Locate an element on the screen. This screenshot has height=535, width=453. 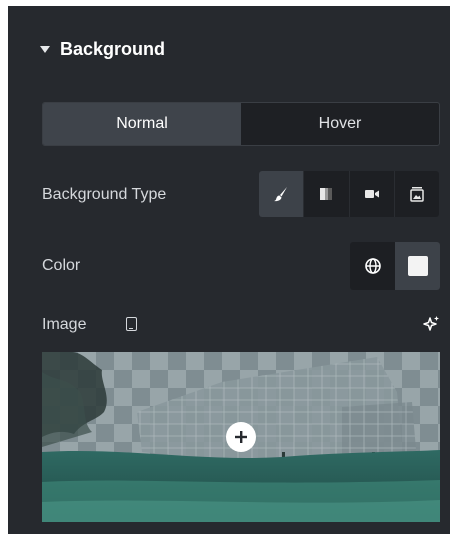
background-section-header: Background is located at coordinates (102, 49).